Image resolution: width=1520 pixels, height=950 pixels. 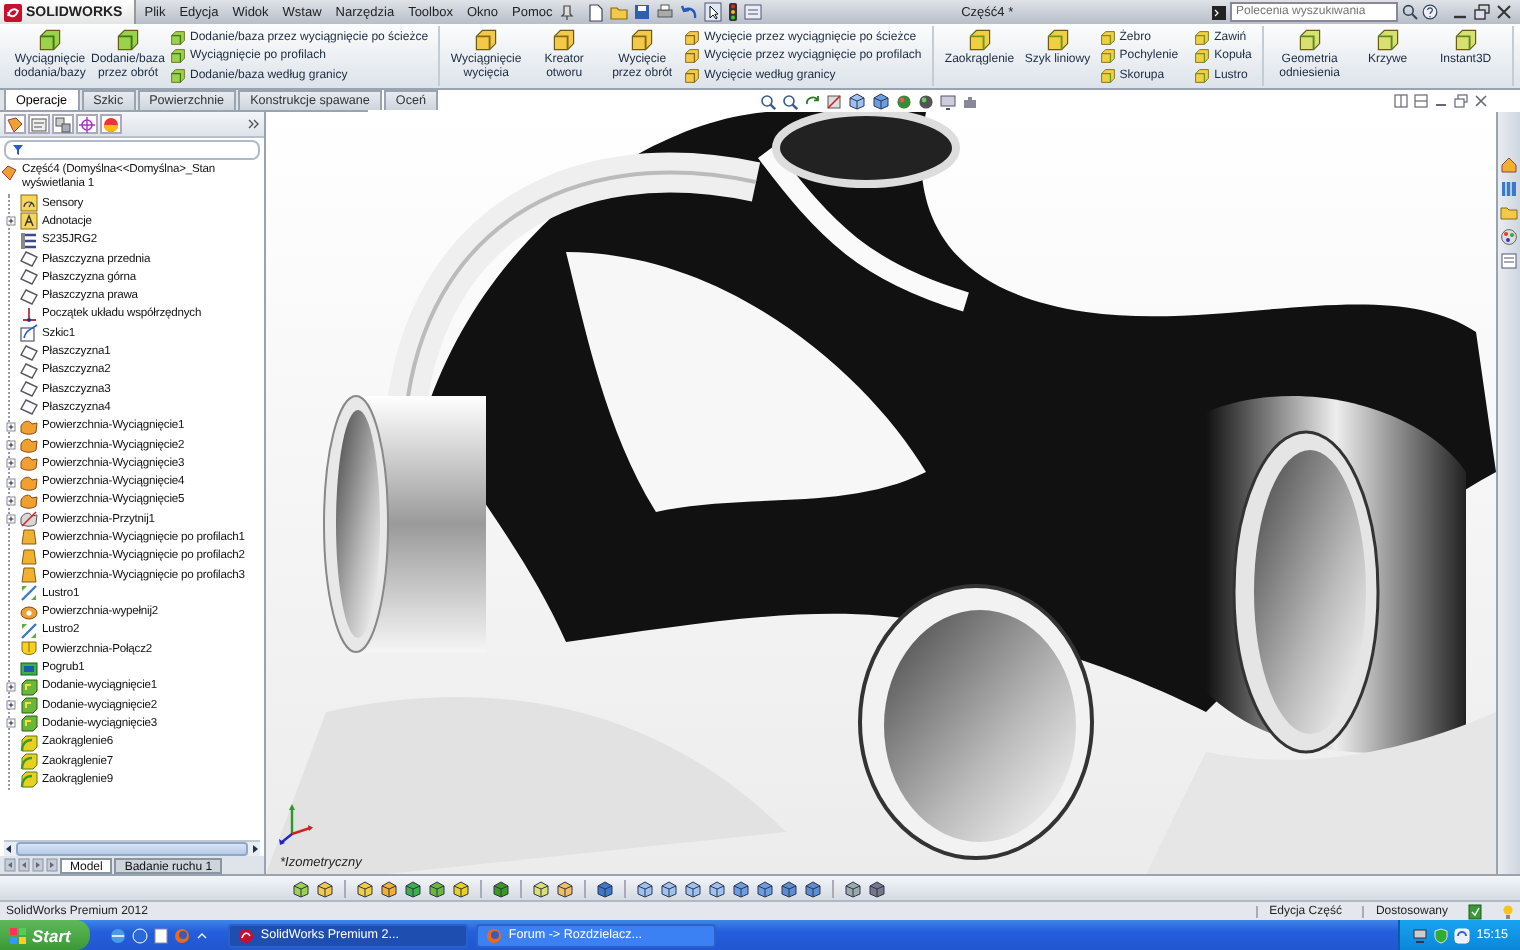 What do you see at coordinates (494, 935) in the screenshot?
I see `firefox-icon` at bounding box center [494, 935].